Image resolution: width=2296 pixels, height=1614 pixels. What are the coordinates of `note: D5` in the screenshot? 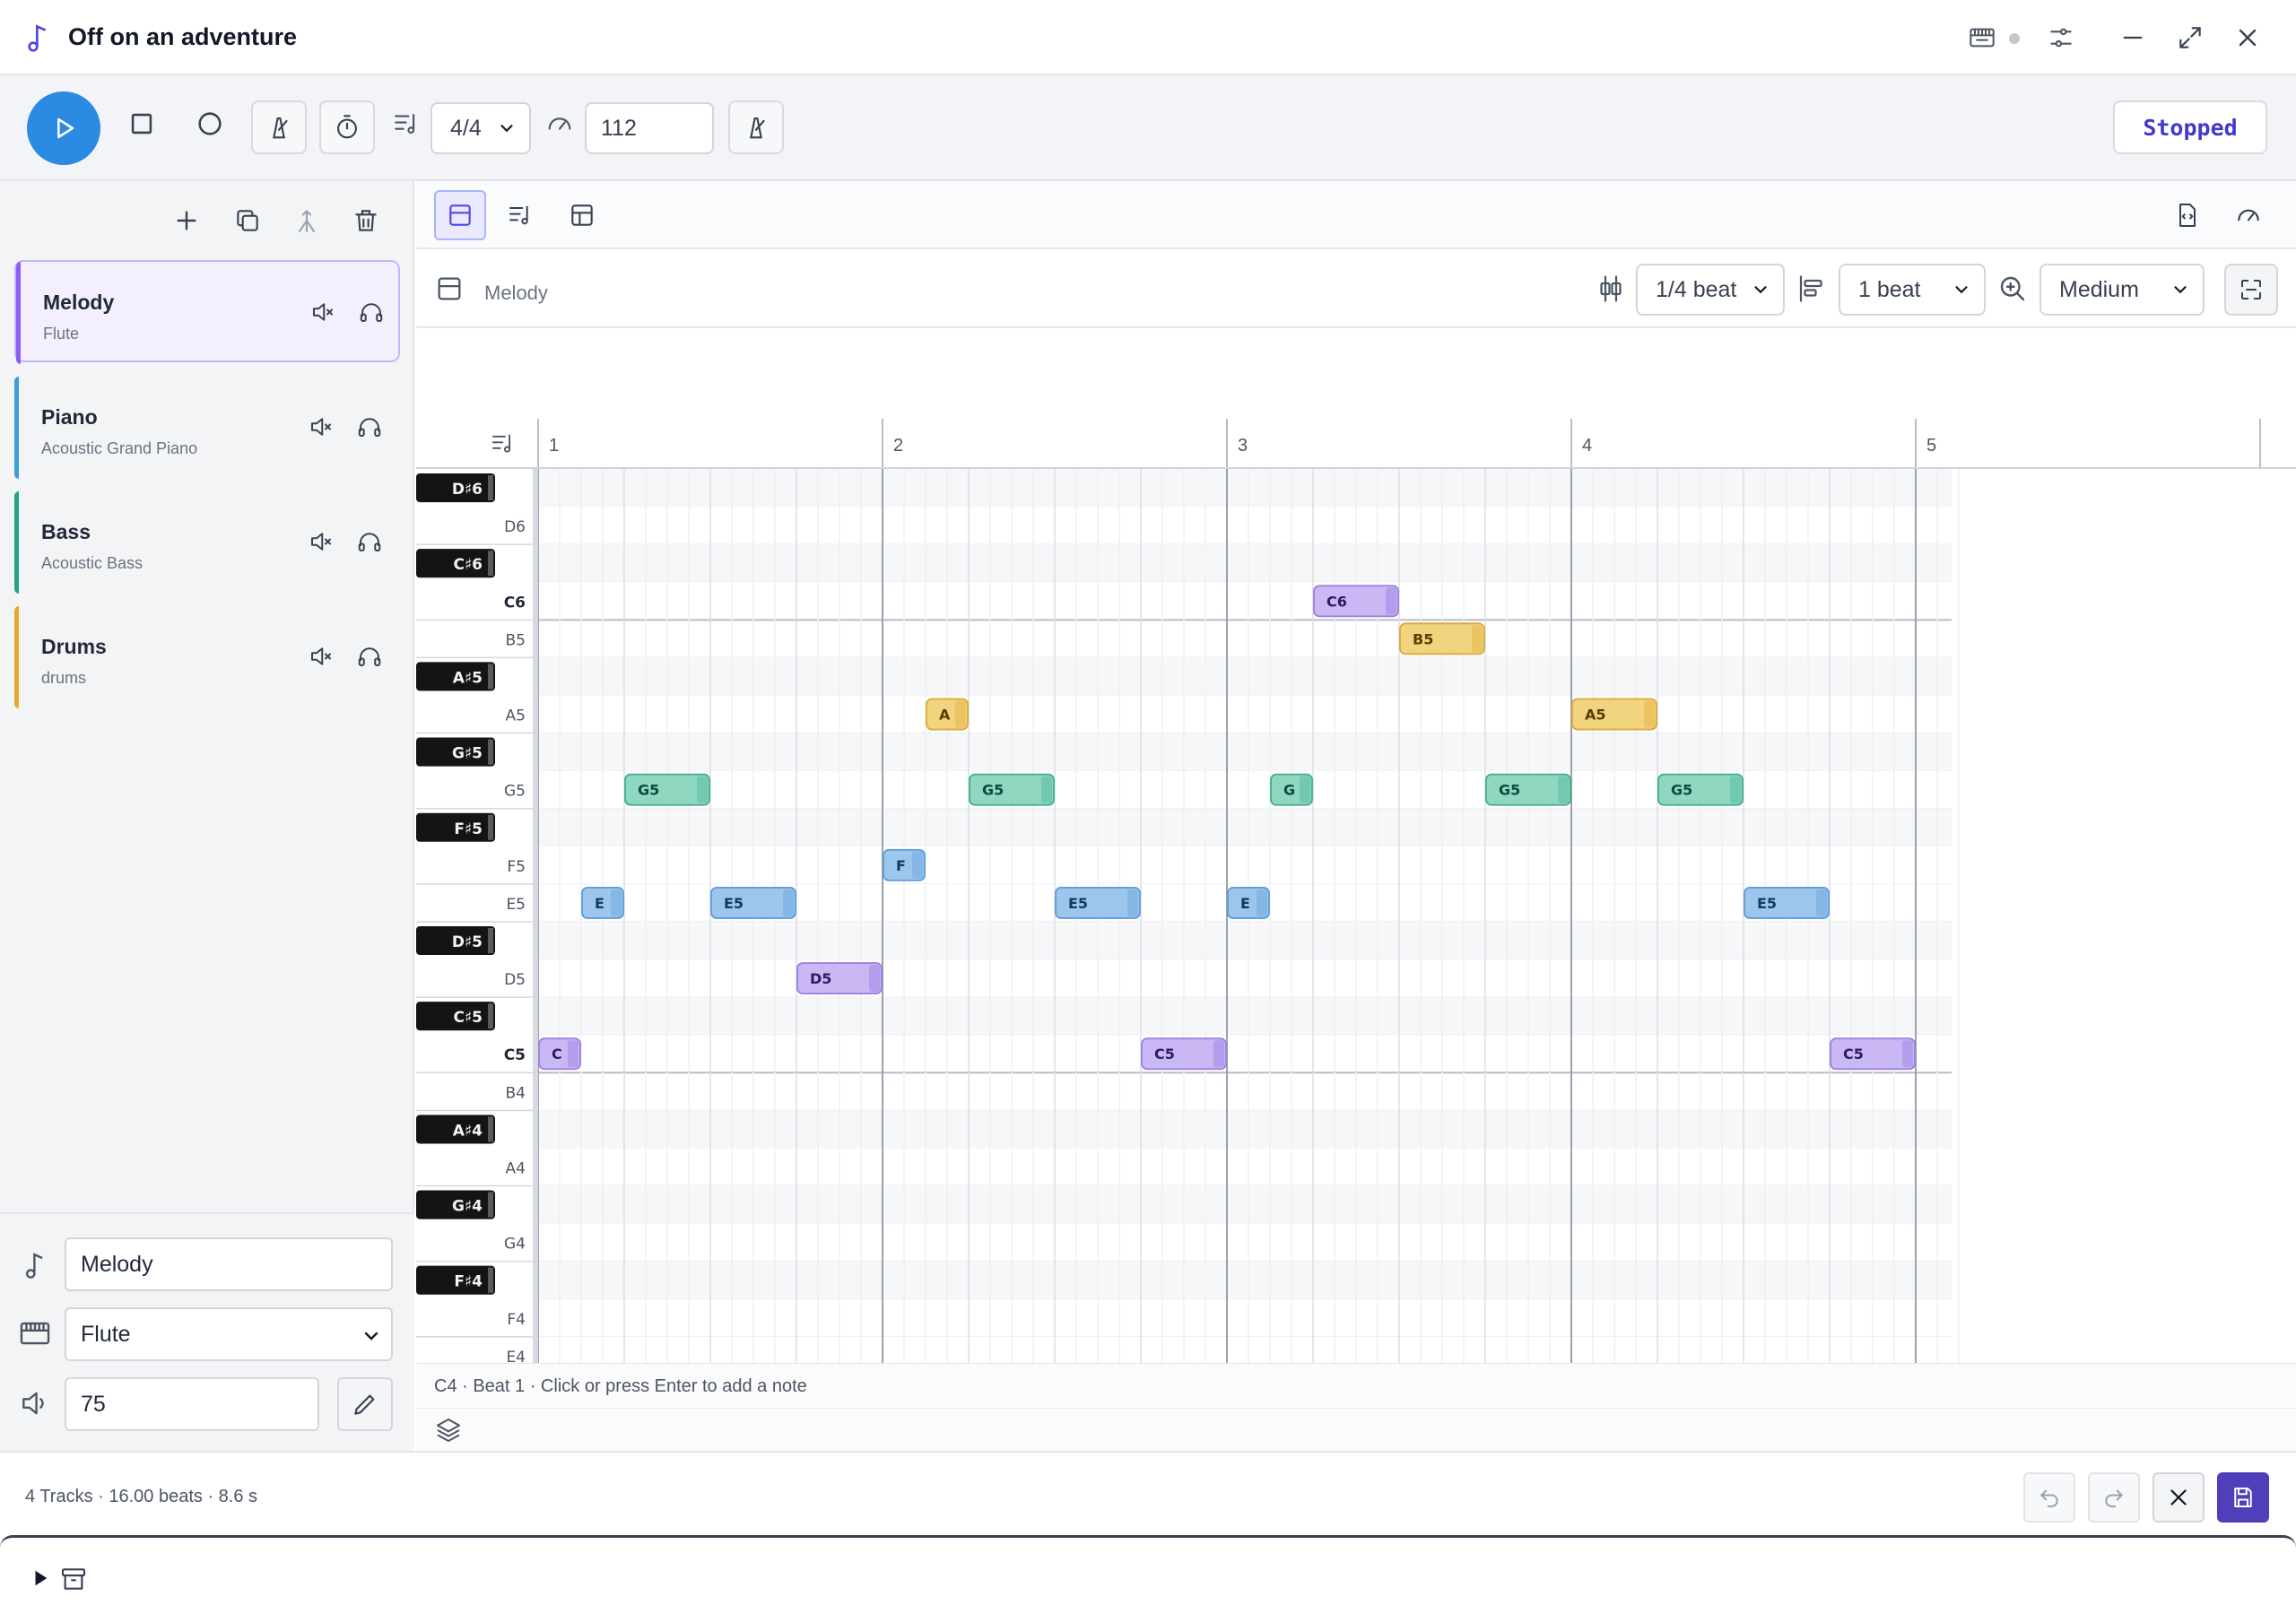 It's located at (839, 978).